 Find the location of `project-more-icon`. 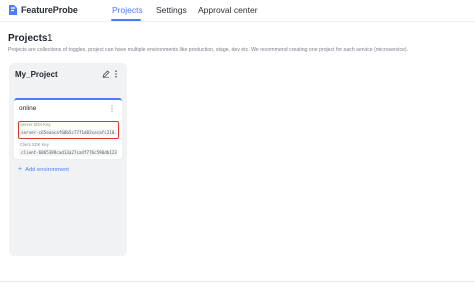

project-more-icon is located at coordinates (116, 74).